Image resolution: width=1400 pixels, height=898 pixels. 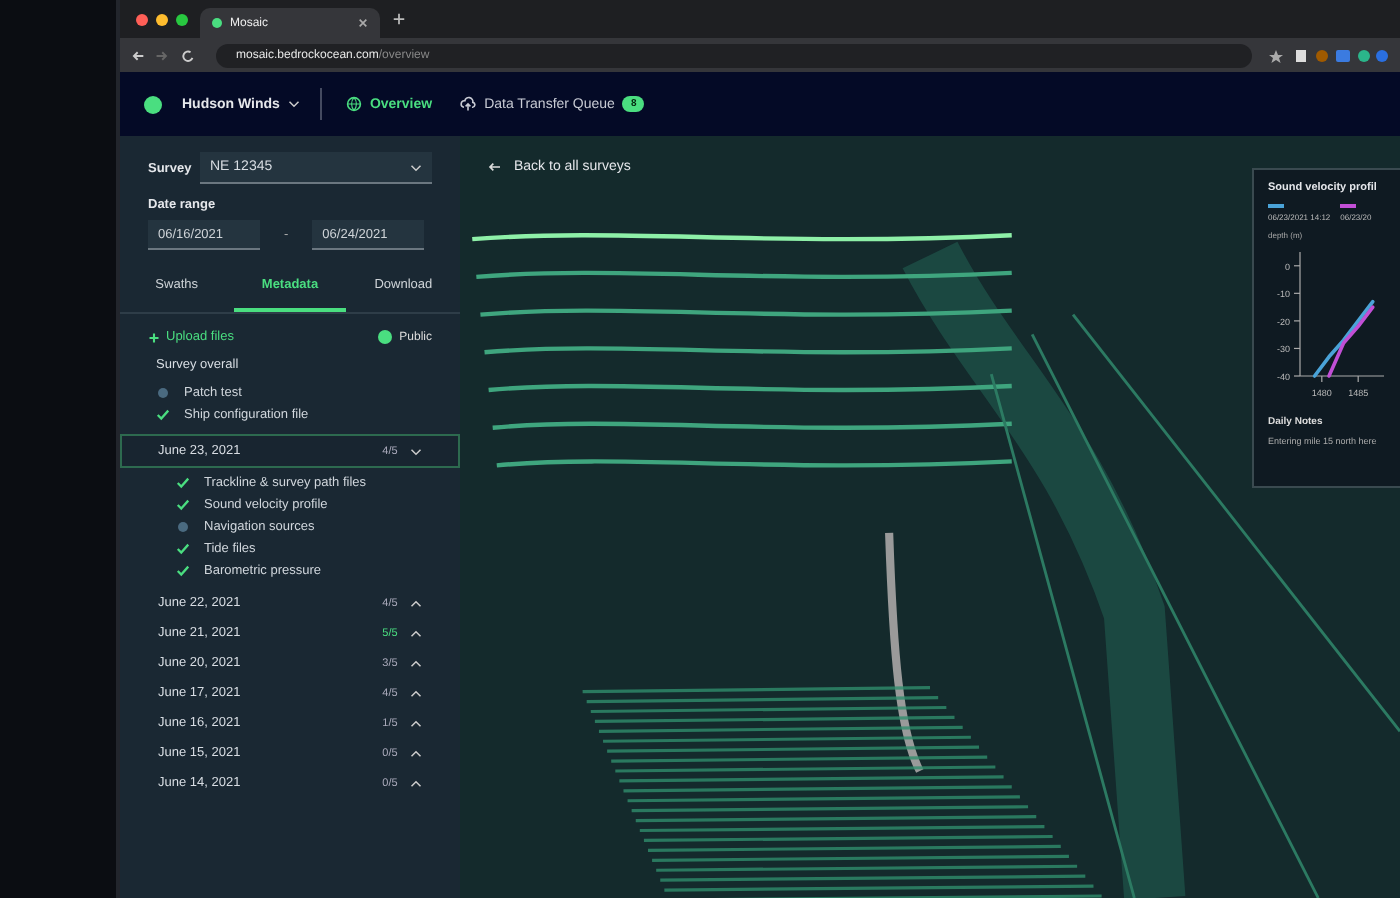 What do you see at coordinates (363, 23) in the screenshot?
I see `close-icon` at bounding box center [363, 23].